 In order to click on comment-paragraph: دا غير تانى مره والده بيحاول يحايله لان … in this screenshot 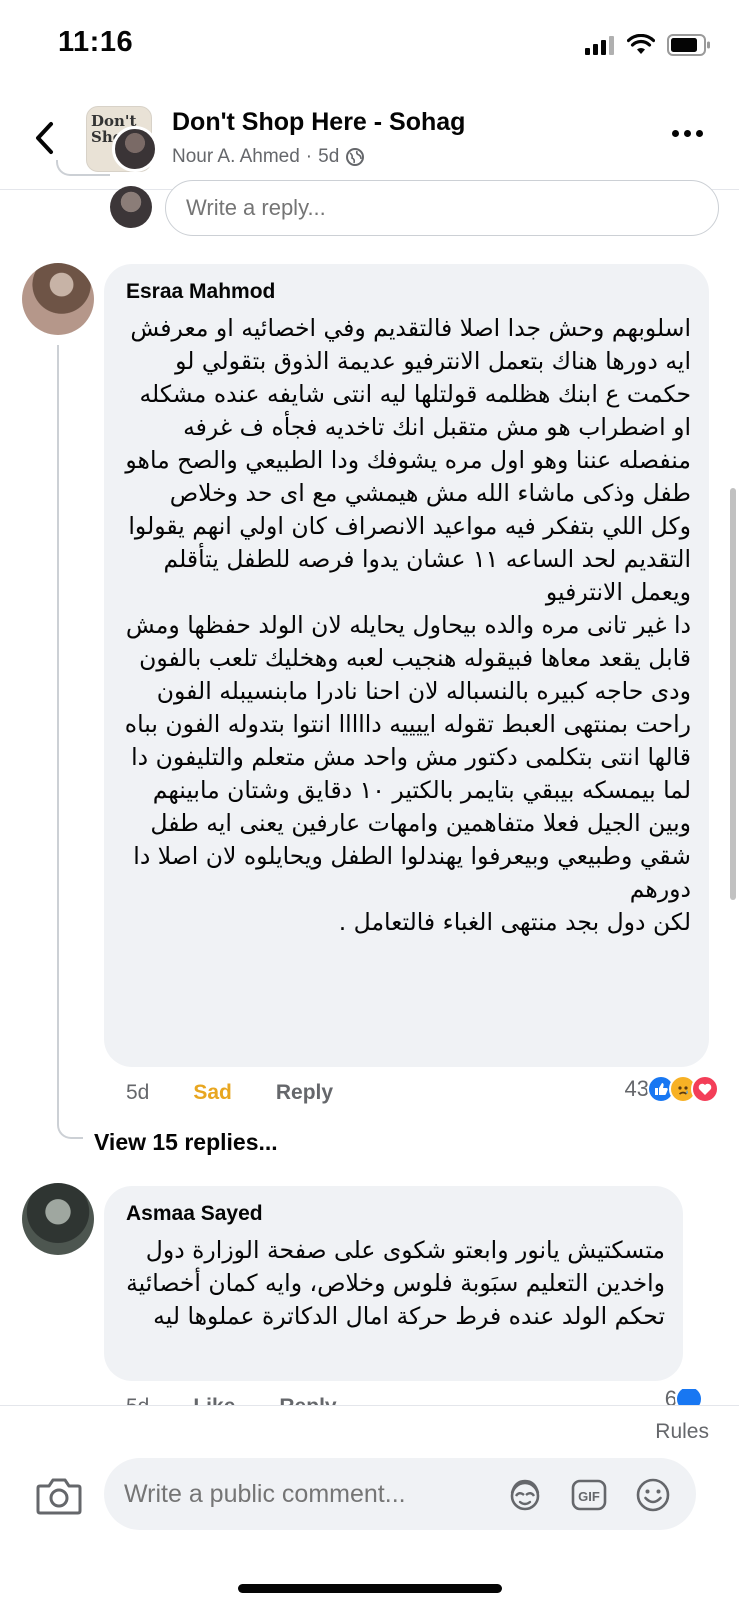, I will do `click(408, 658)`.